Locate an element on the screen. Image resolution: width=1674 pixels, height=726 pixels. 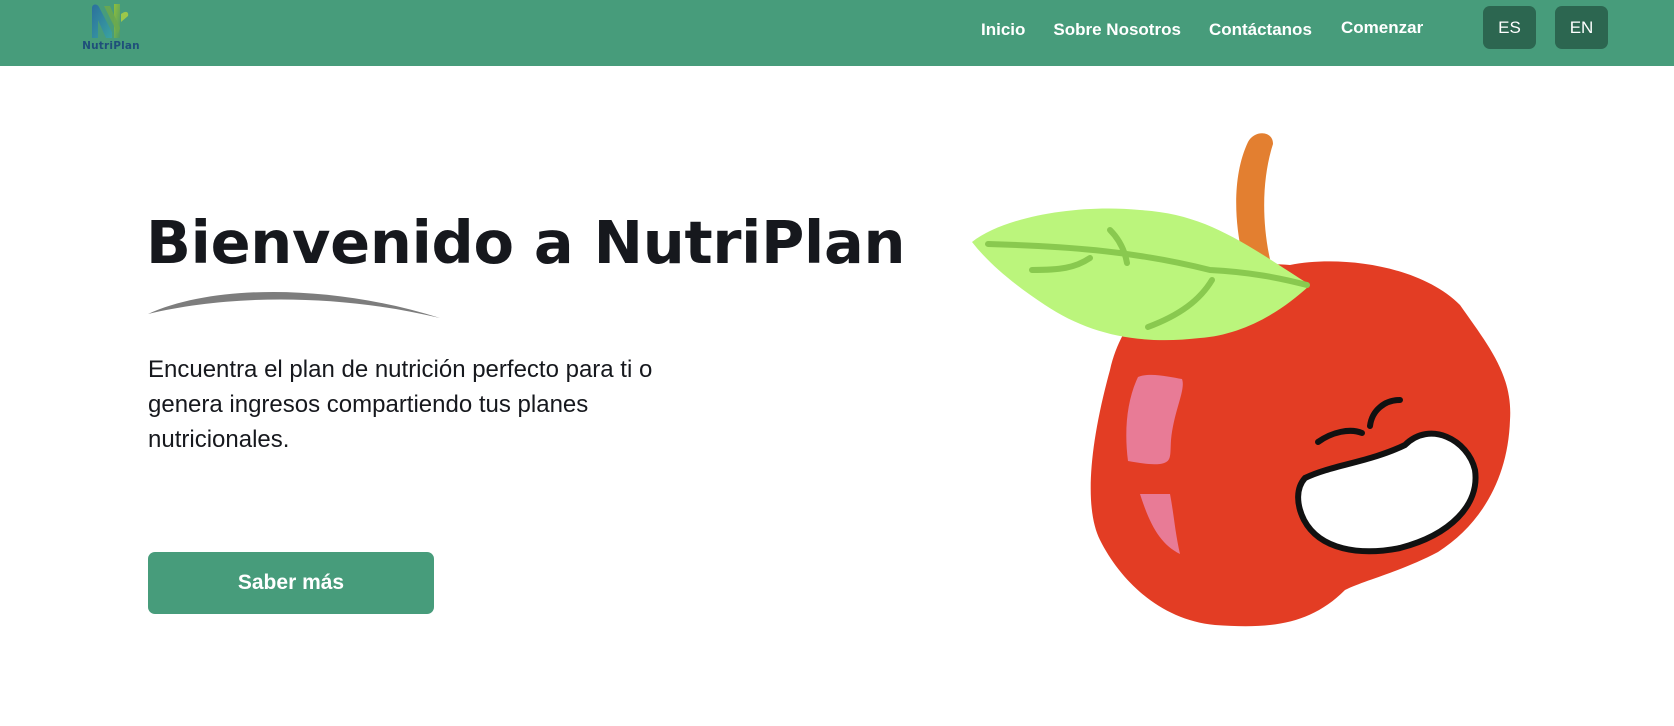
nav-link-contactanos: Contáctanos is located at coordinates (1260, 30).